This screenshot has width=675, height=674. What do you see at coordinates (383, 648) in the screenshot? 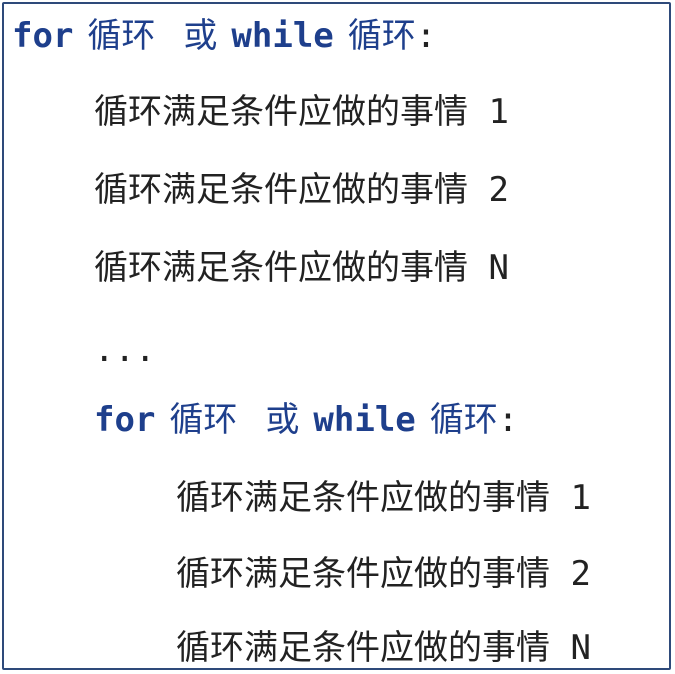
I see `inner-body-line: 循环满足条件应做的事情 N` at bounding box center [383, 648].